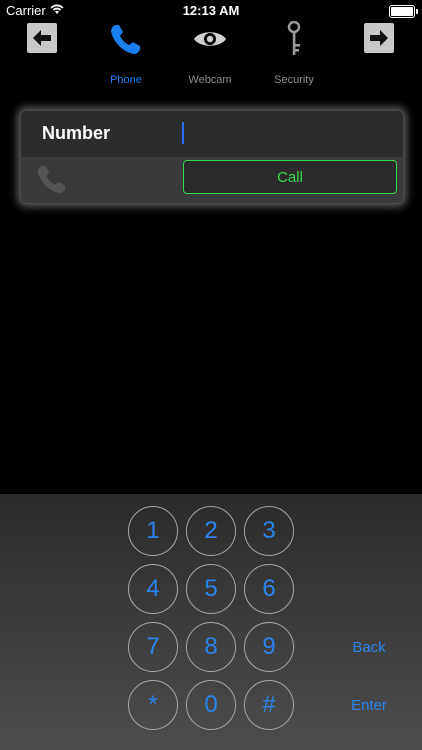  What do you see at coordinates (153, 647) in the screenshot?
I see `key-7: 7` at bounding box center [153, 647].